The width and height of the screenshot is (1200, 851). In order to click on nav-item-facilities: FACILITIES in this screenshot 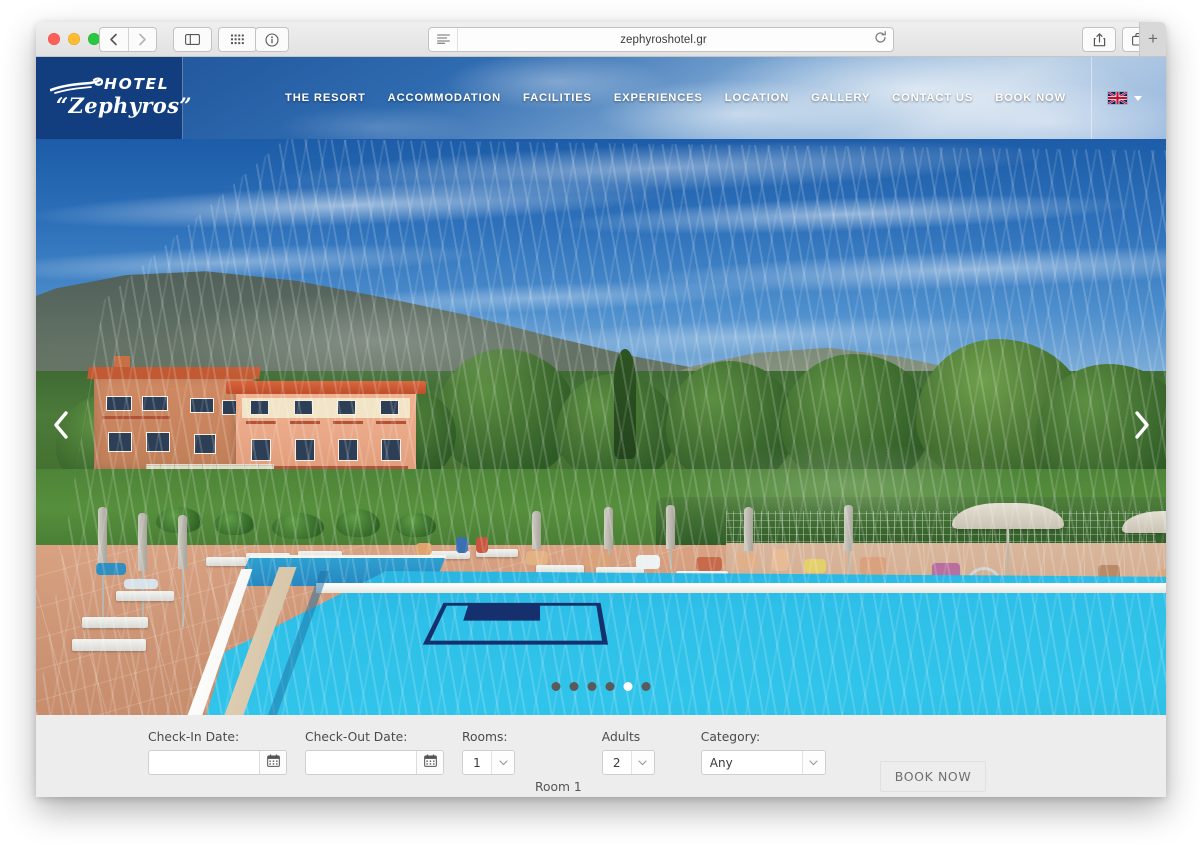, I will do `click(557, 98)`.